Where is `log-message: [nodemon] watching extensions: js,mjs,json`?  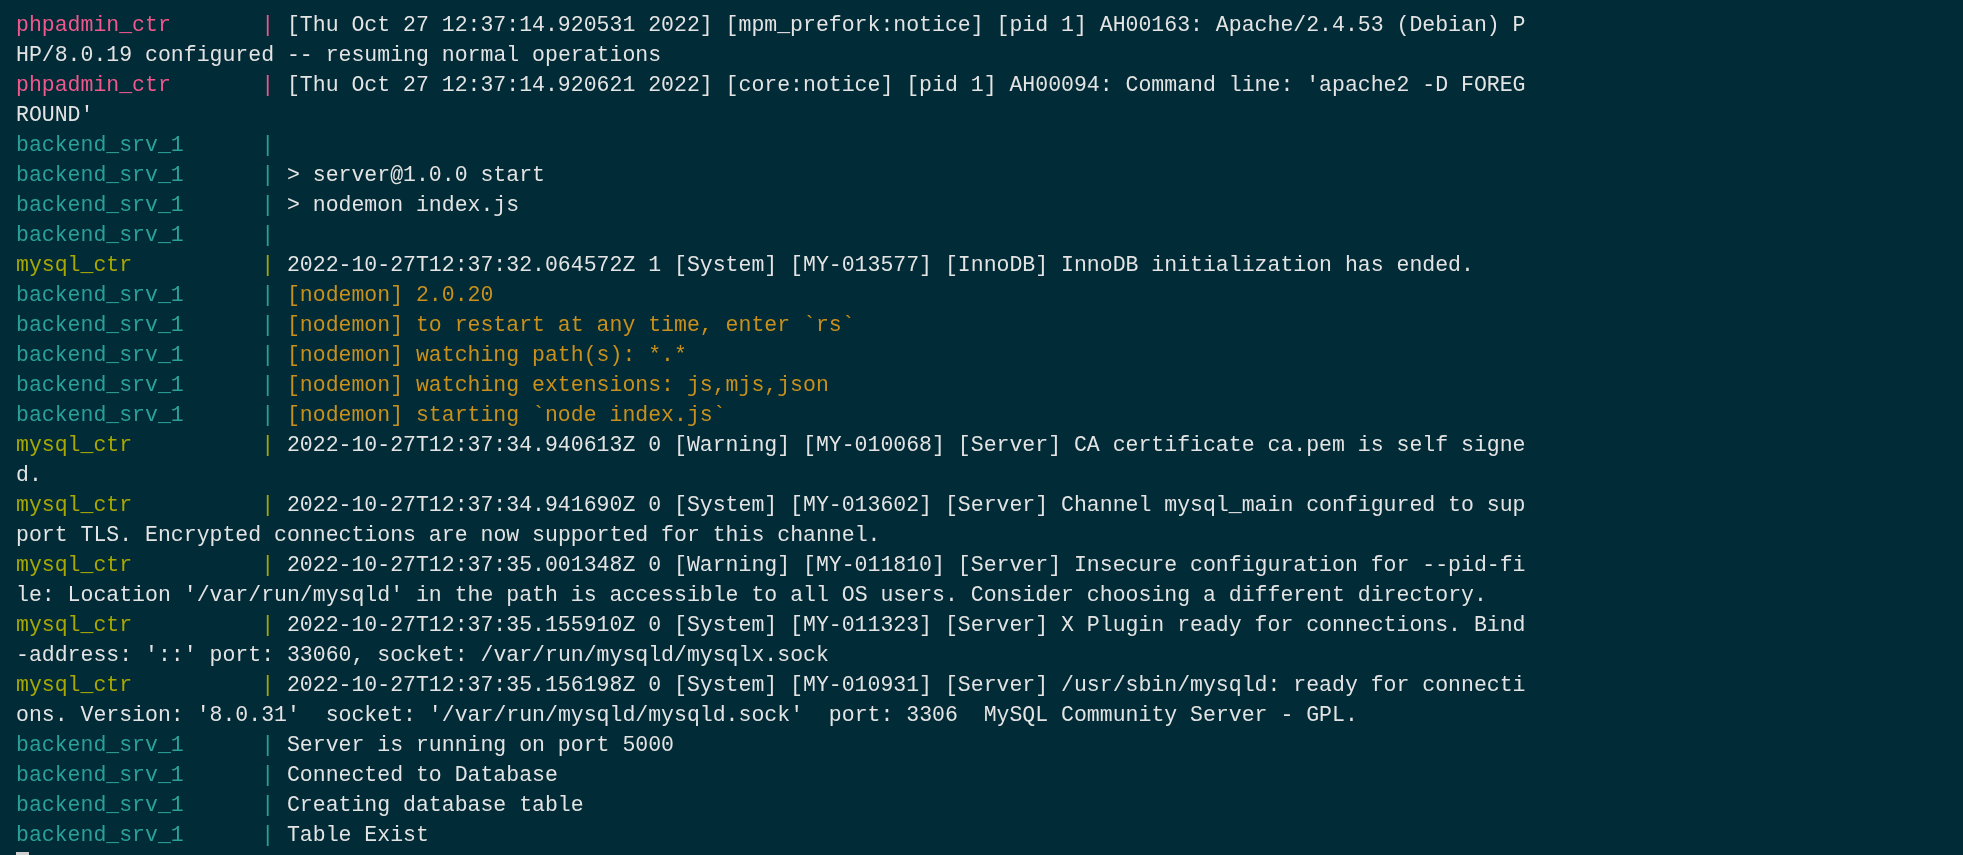 log-message: [nodemon] watching extensions: js,mjs,json is located at coordinates (557, 385).